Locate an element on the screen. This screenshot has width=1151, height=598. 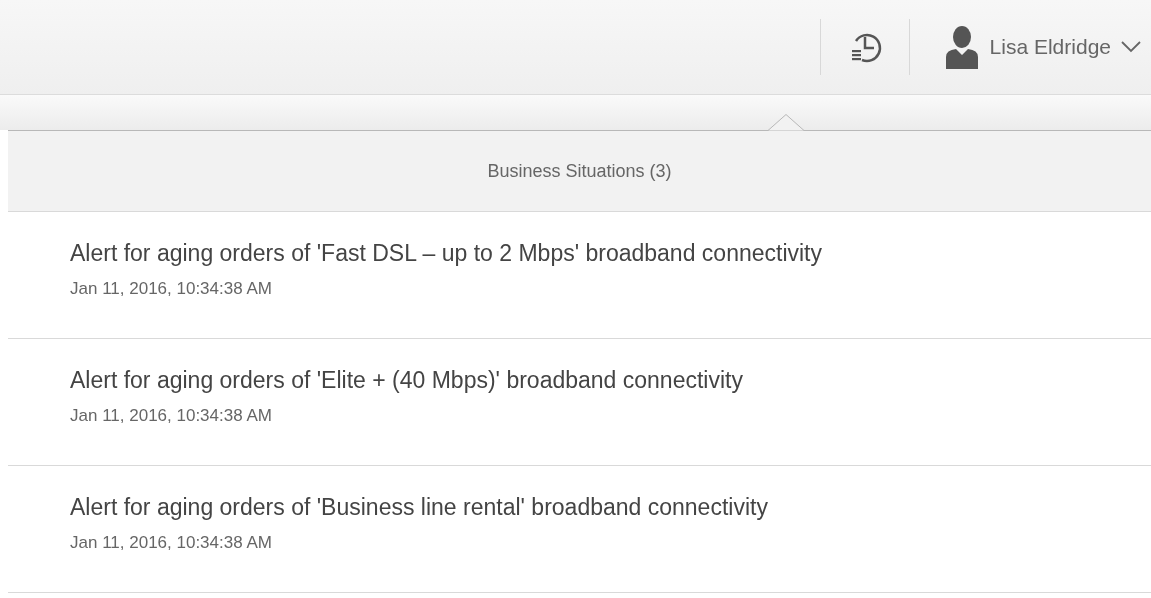
notification-title: Alert for aging orders of 'Business line rental' broadband connectivity is located at coordinates (419, 507).